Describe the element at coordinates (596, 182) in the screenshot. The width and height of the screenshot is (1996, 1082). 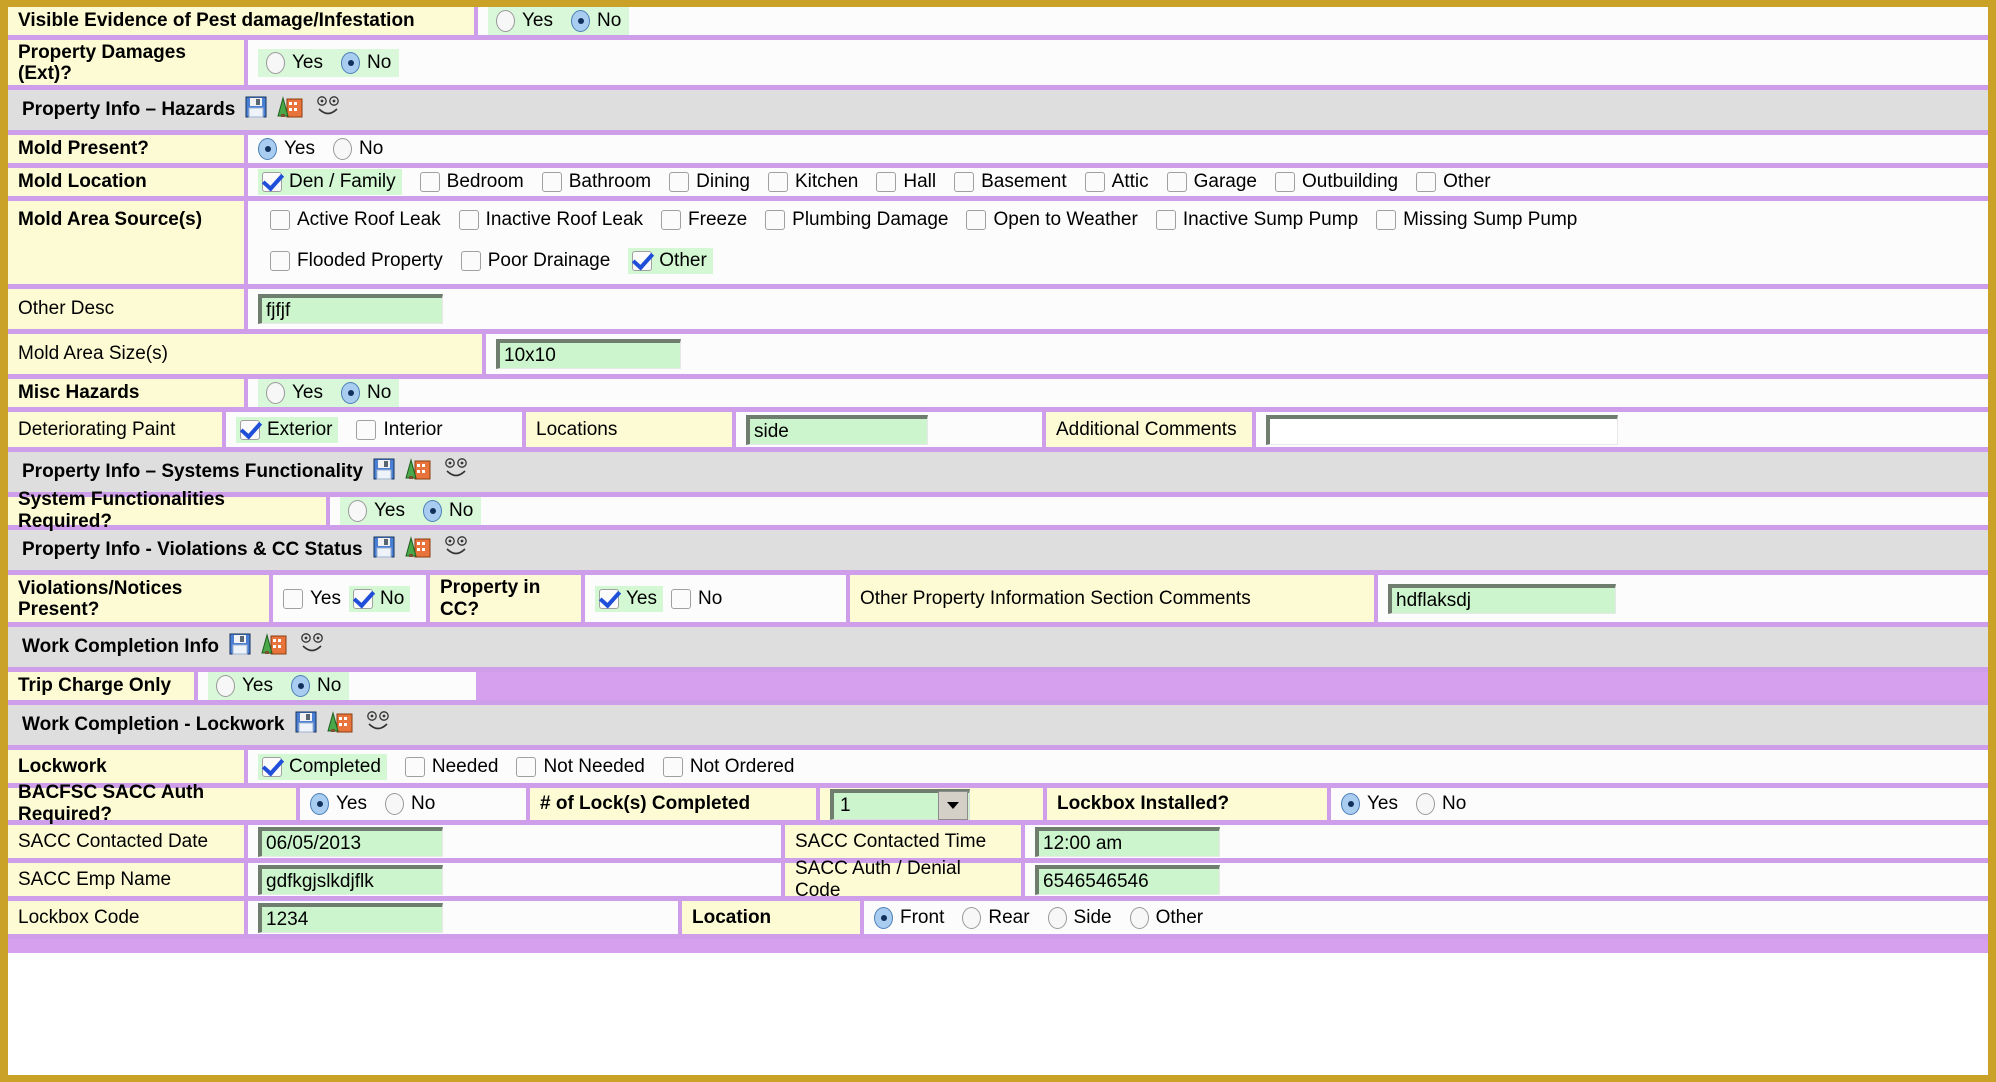
I see `checkbox-option: Bathroom` at that location.